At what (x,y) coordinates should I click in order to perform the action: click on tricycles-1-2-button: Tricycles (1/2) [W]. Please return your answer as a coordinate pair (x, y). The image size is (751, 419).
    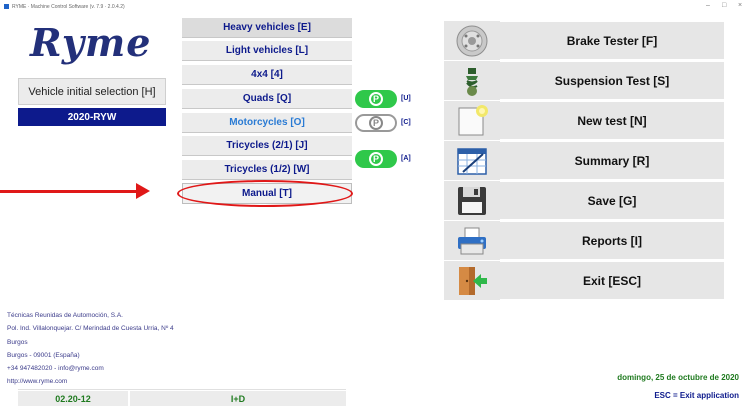
    Looking at the image, I should click on (267, 169).